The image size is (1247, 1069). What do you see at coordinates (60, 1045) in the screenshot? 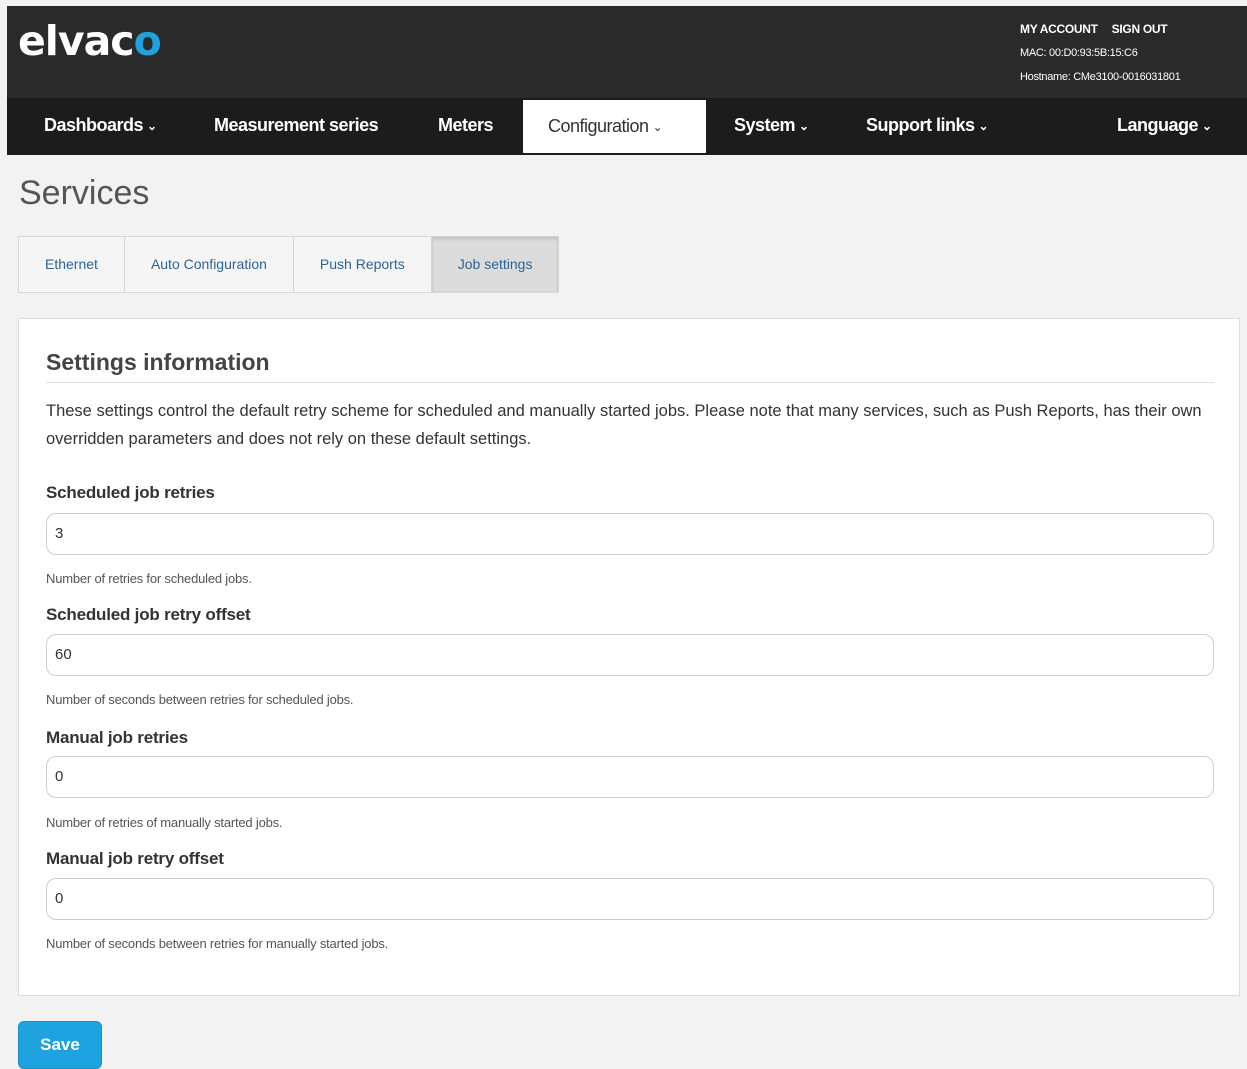
I see `save-button: Save` at bounding box center [60, 1045].